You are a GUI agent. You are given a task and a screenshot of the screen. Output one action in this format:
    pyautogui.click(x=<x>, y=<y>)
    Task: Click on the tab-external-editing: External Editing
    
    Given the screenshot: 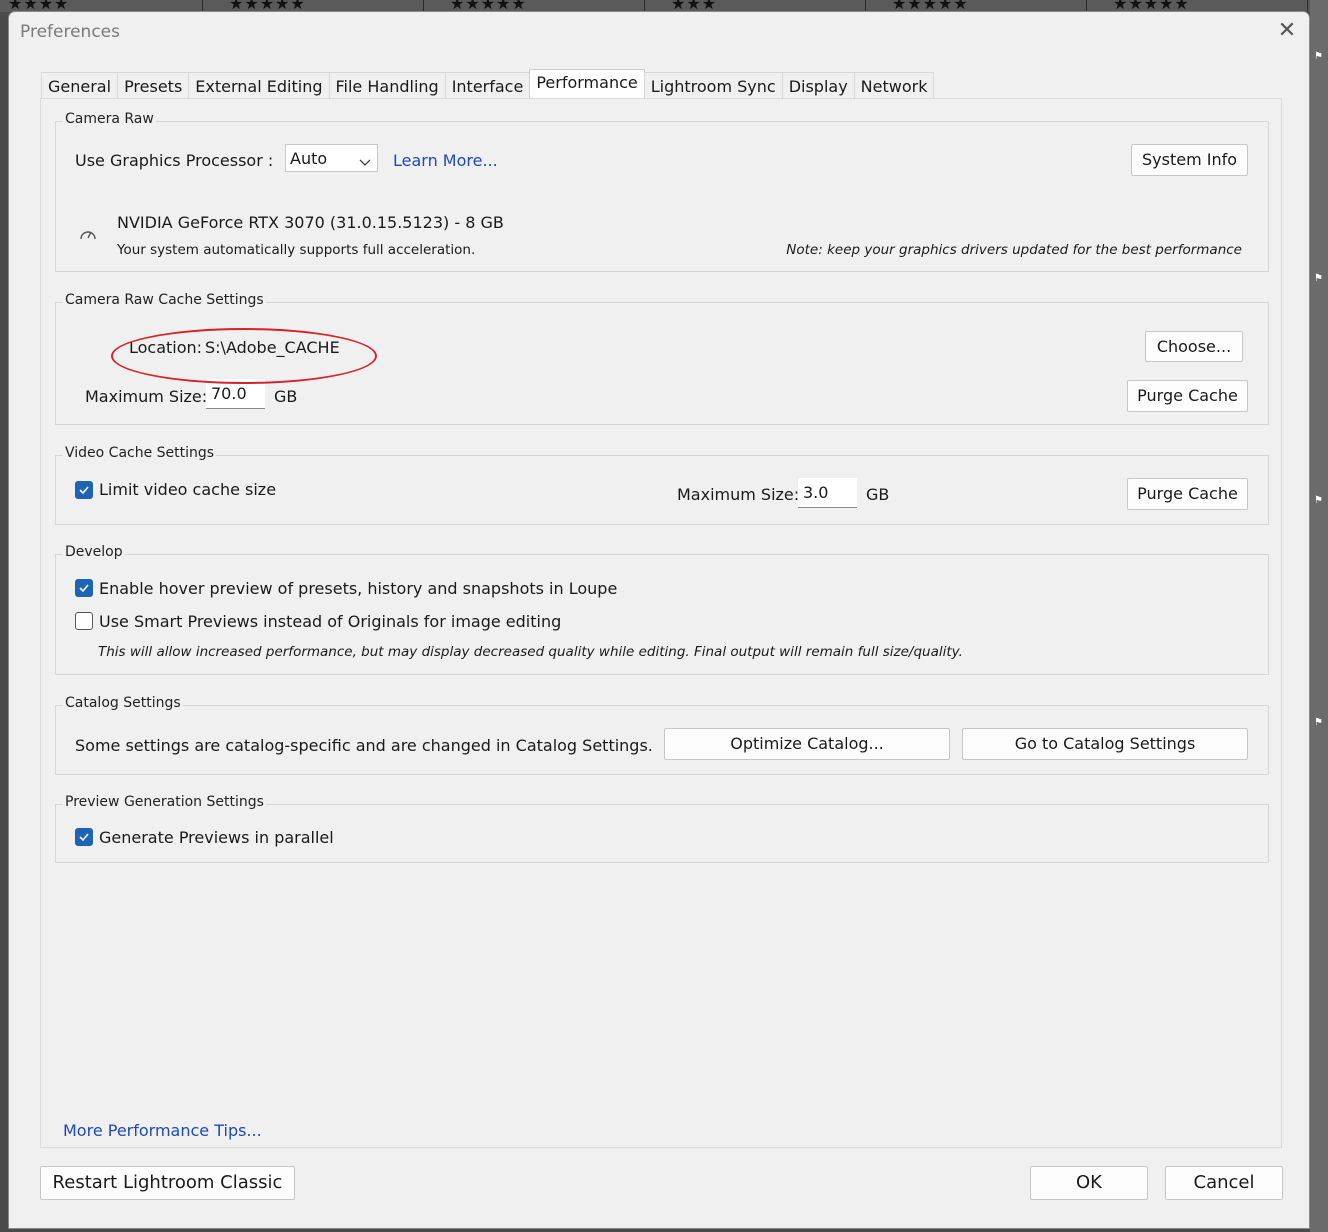 What is the action you would take?
    pyautogui.click(x=259, y=85)
    